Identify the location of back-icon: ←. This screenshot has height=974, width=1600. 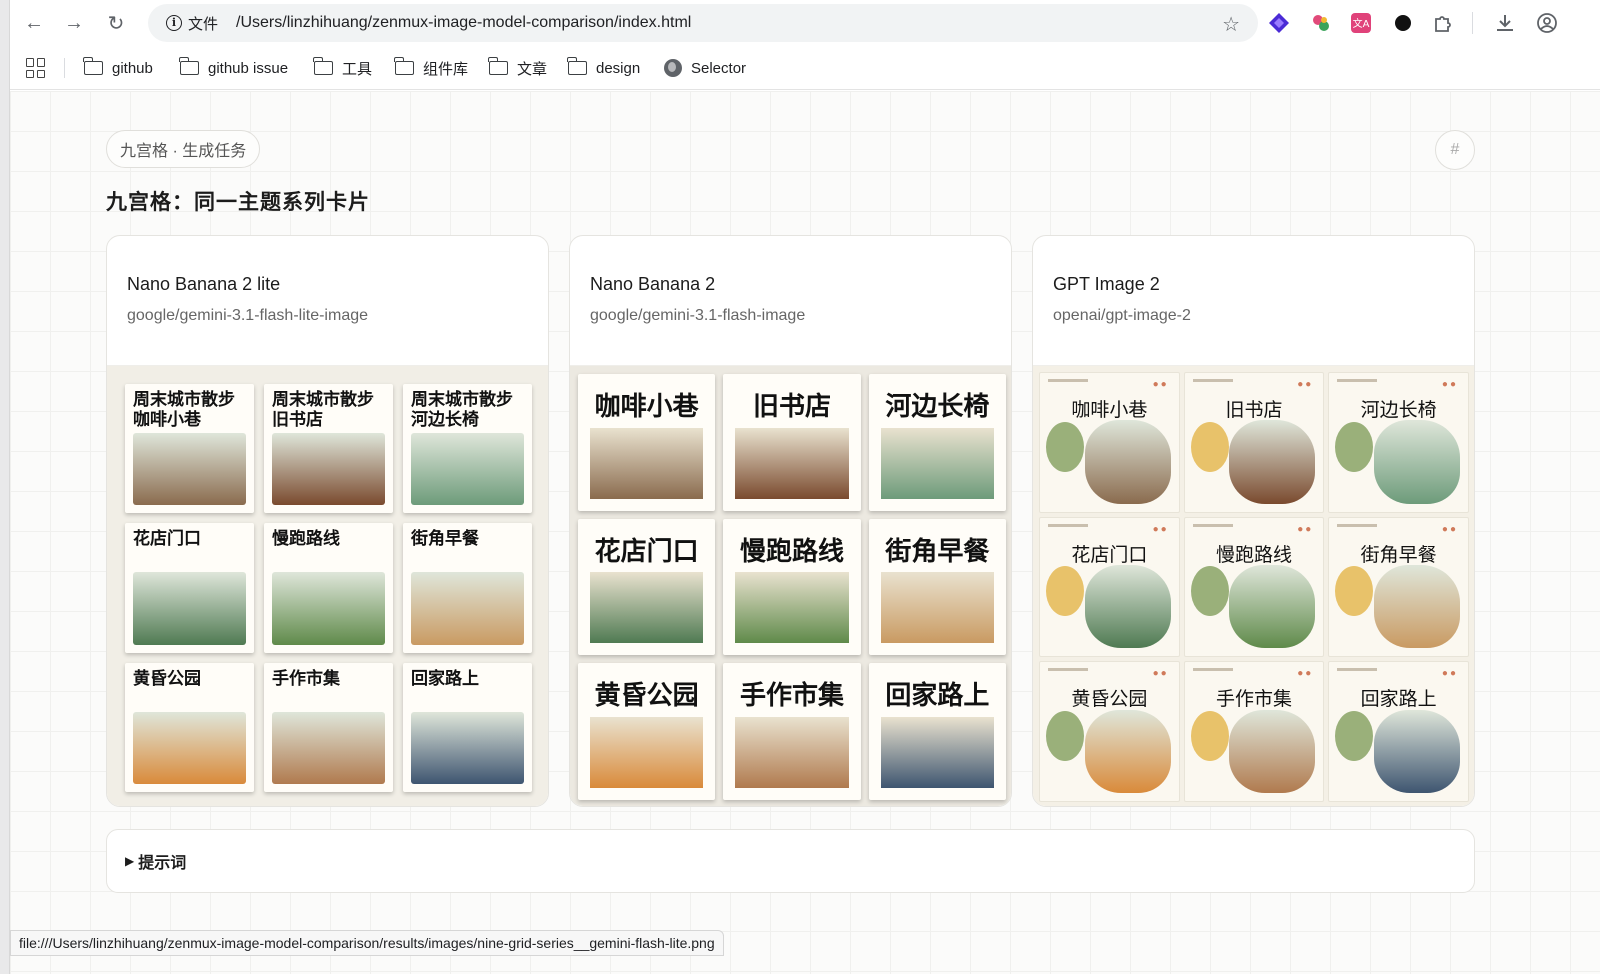
(34, 23).